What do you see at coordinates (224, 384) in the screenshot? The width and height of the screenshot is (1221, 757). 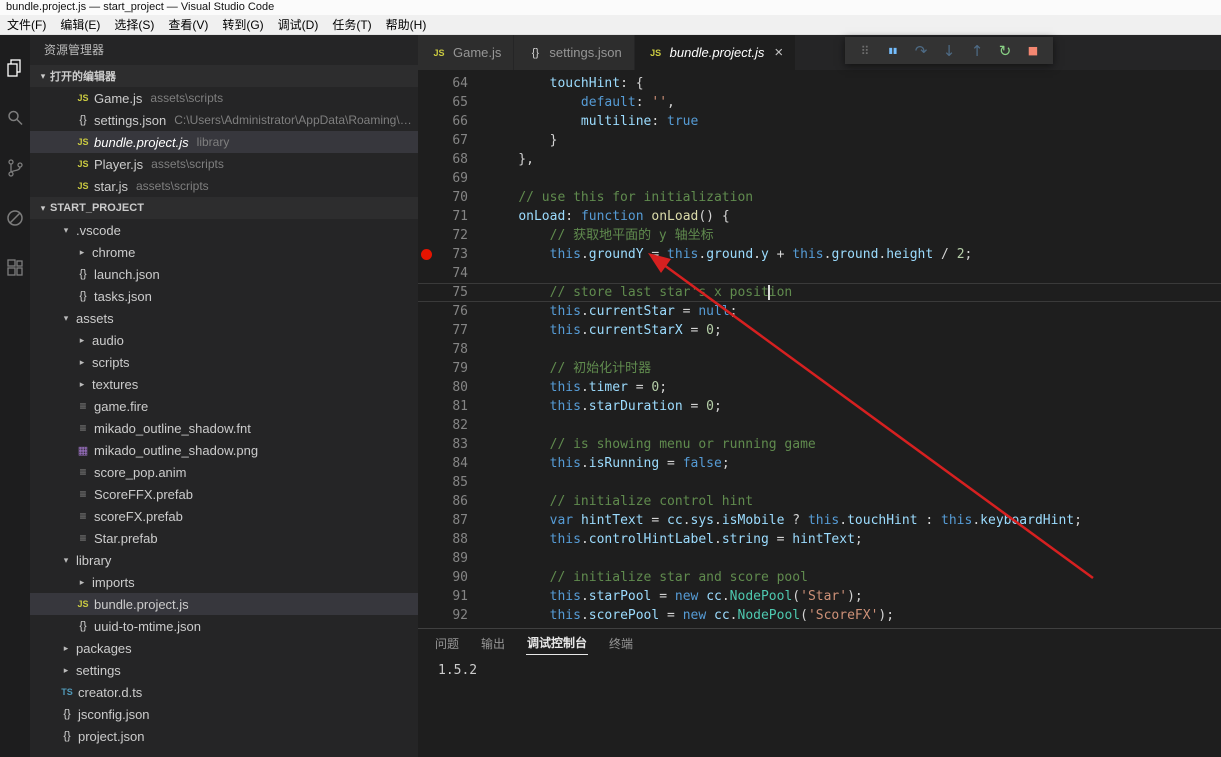 I see `tree-item: ▸ textures` at bounding box center [224, 384].